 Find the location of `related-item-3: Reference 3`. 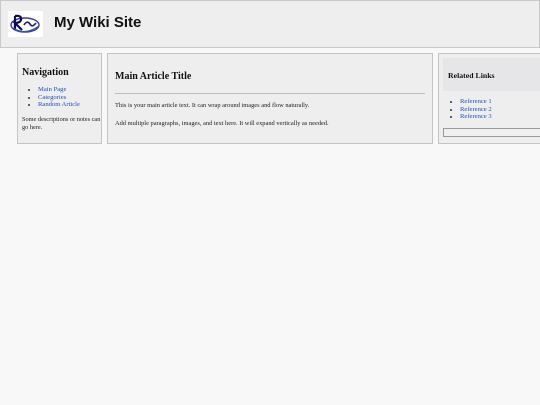

related-item-3: Reference 3 is located at coordinates (476, 117).